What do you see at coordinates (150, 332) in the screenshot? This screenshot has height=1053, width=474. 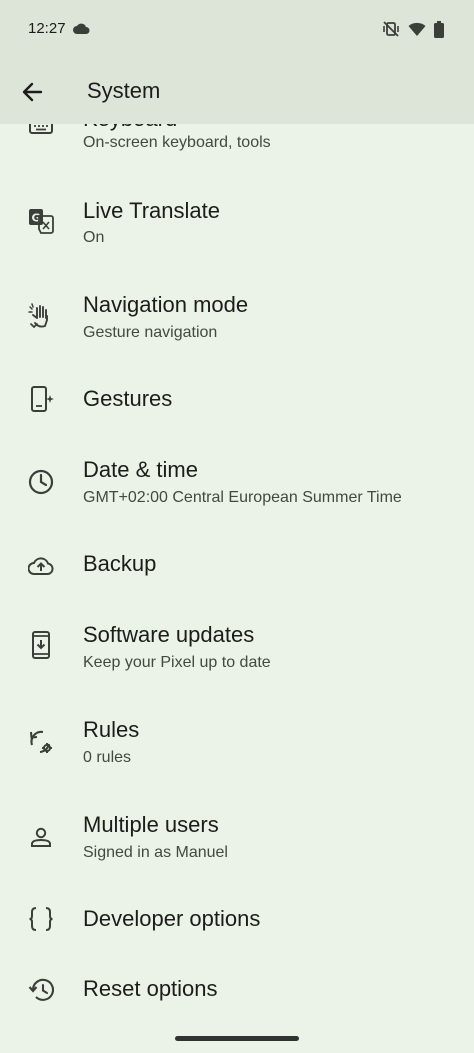 I see `setting-summary: Gesture navigation` at bounding box center [150, 332].